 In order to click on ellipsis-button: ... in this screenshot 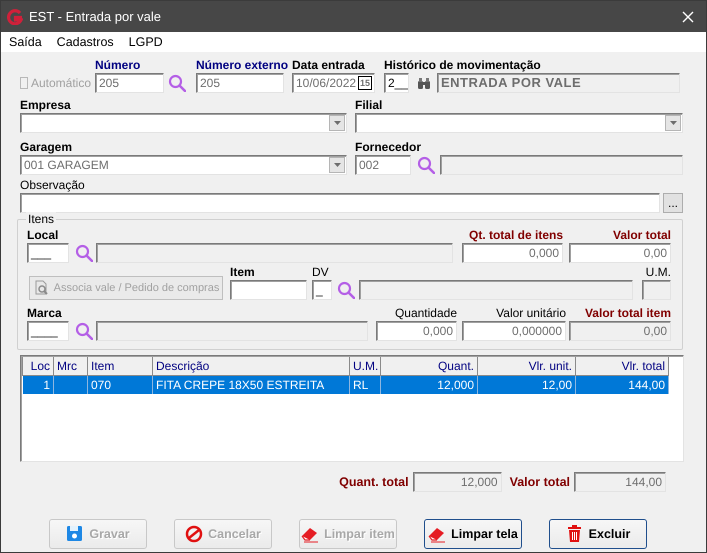, I will do `click(673, 203)`.